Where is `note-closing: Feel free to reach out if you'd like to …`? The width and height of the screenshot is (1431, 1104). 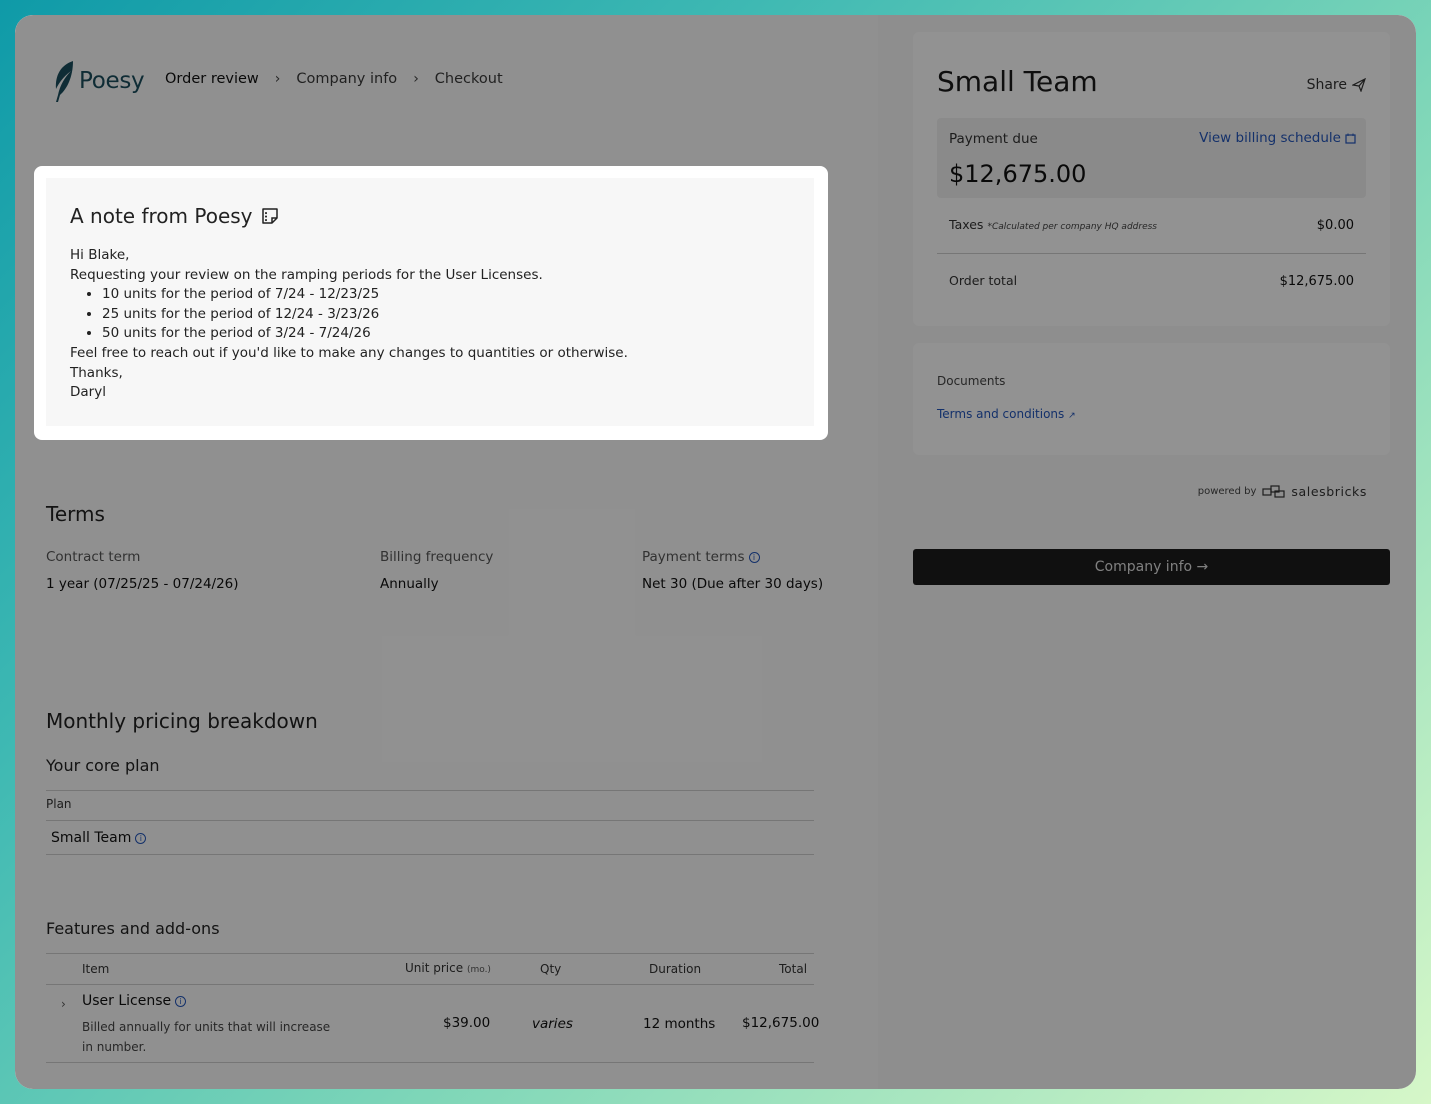 note-closing: Feel free to reach out if you'd like to … is located at coordinates (349, 352).